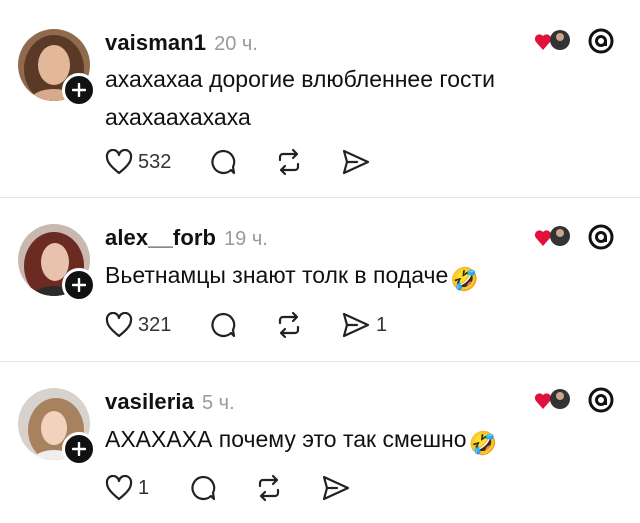  I want to click on like-button: 532, so click(157, 162).